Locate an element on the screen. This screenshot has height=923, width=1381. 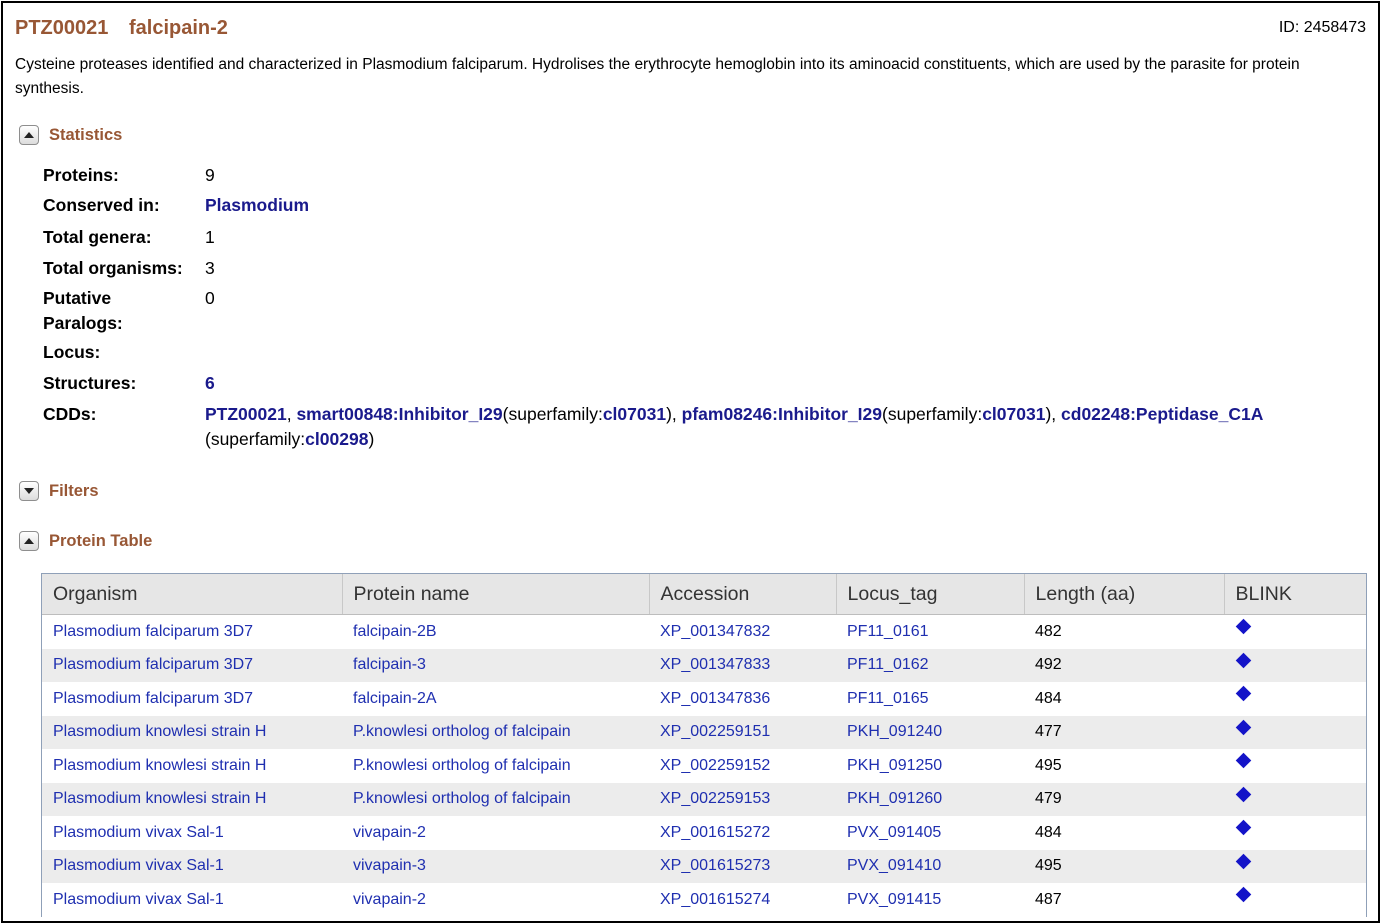
locus-tag-link: PVX_091415 is located at coordinates (894, 899).